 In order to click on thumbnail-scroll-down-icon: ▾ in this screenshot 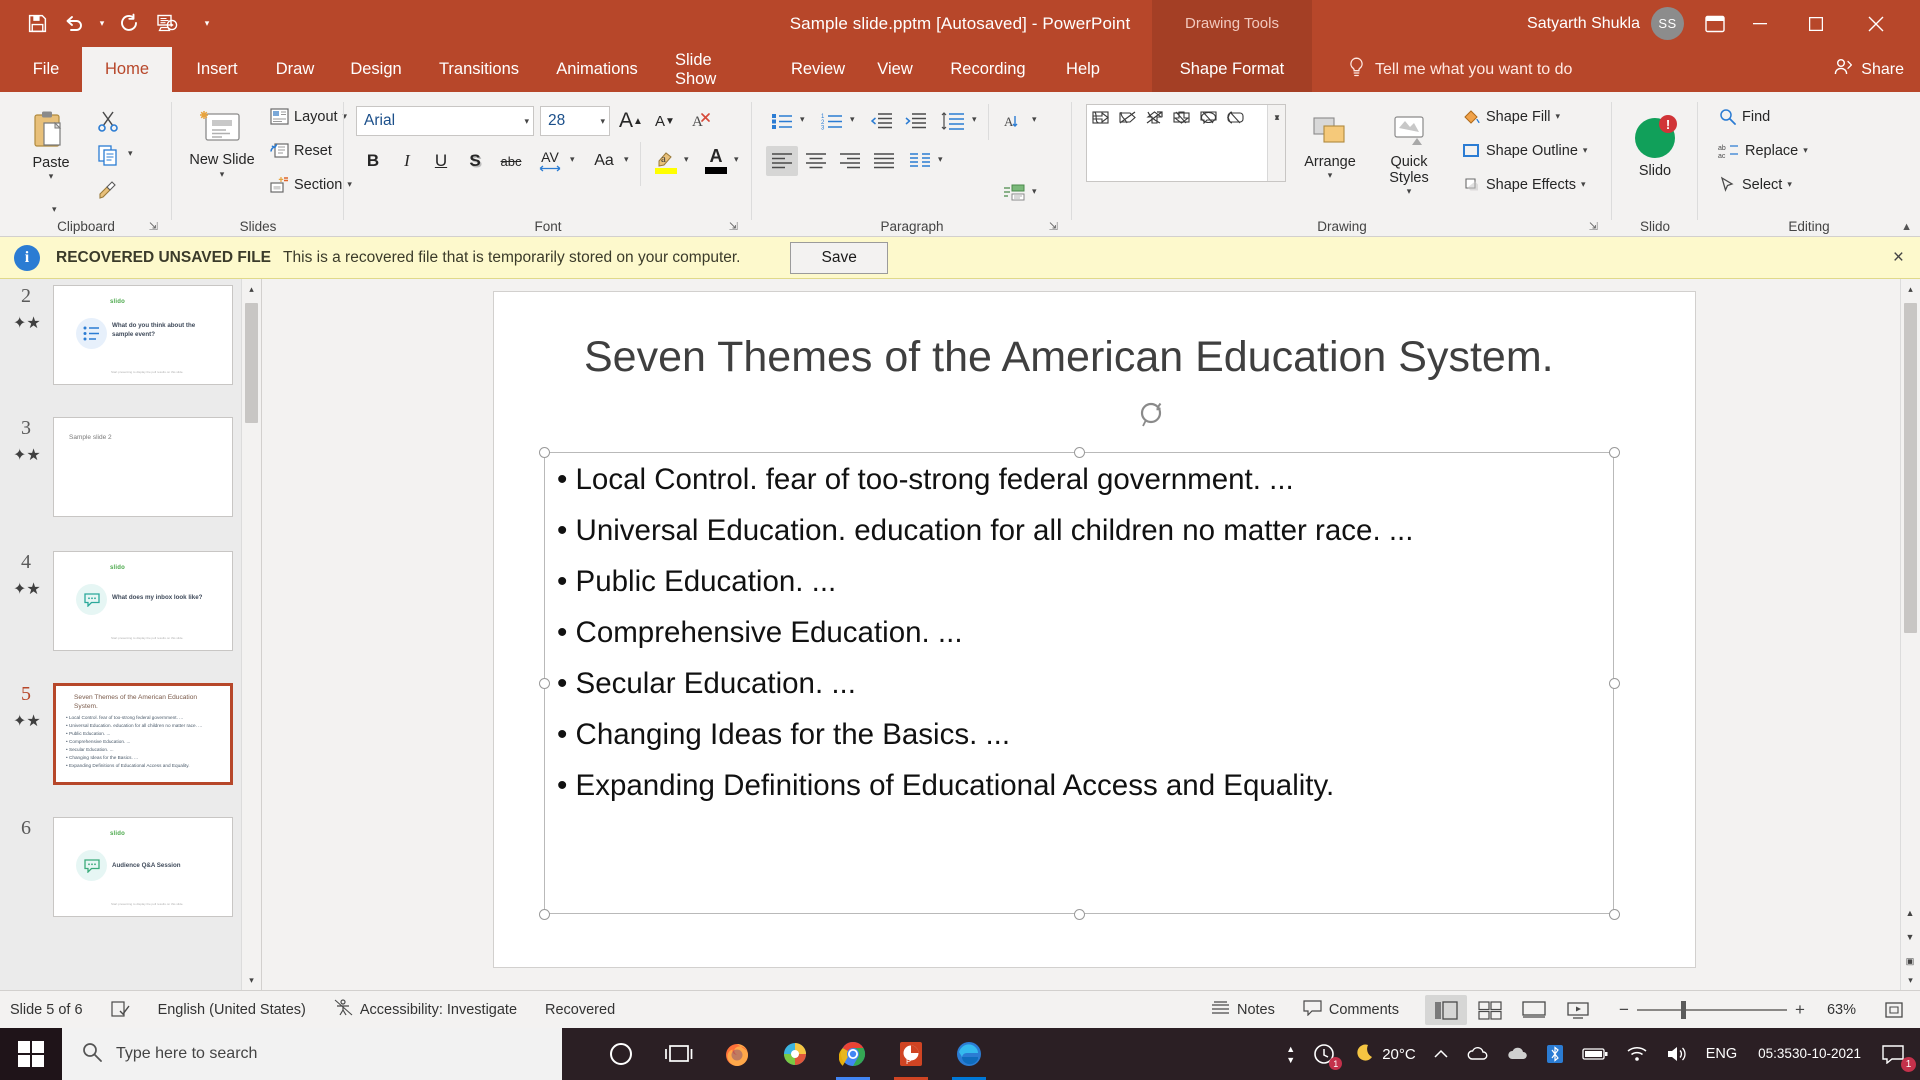, I will do `click(251, 980)`.